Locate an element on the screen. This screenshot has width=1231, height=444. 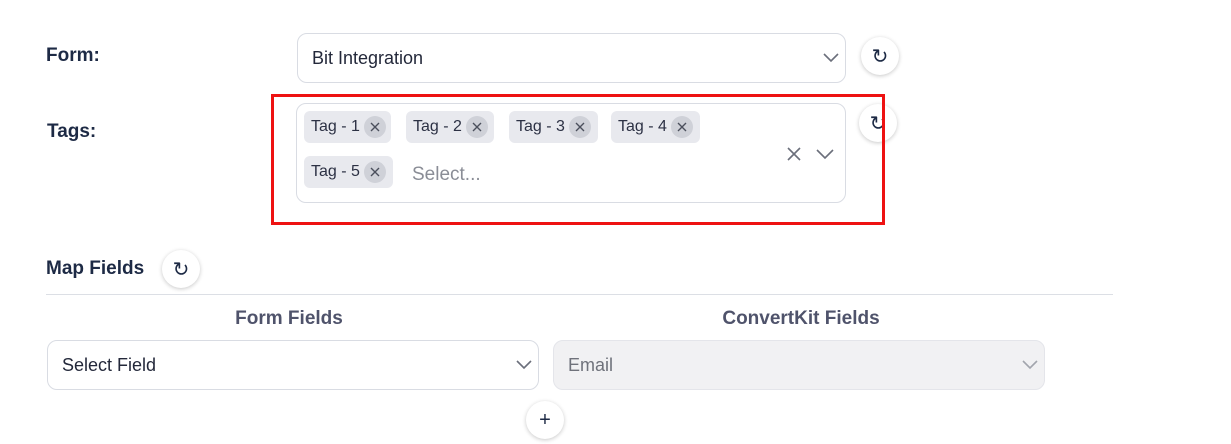
form-select-value: Bit Integration is located at coordinates (368, 57).